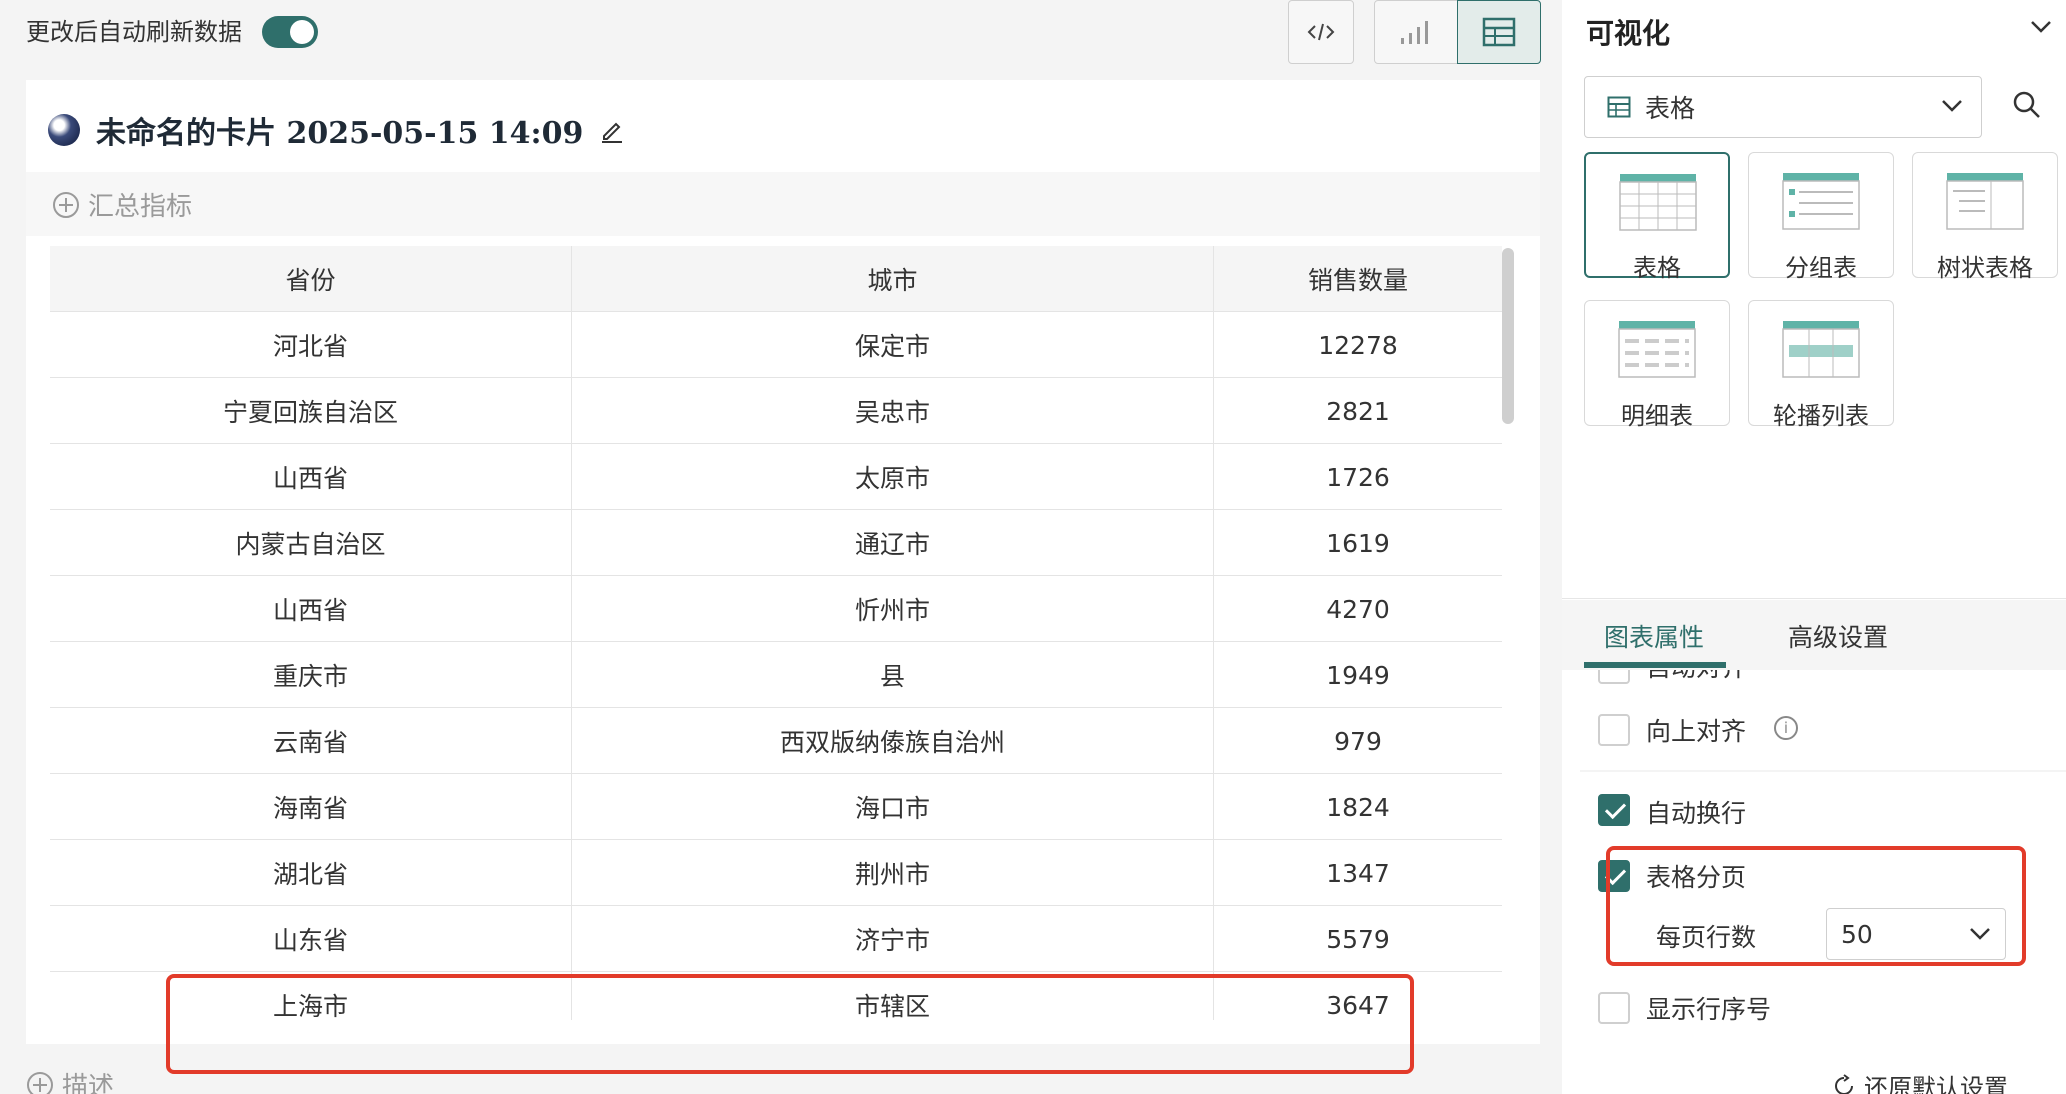  What do you see at coordinates (1358, 675) in the screenshot?
I see `table-cell: 1949` at bounding box center [1358, 675].